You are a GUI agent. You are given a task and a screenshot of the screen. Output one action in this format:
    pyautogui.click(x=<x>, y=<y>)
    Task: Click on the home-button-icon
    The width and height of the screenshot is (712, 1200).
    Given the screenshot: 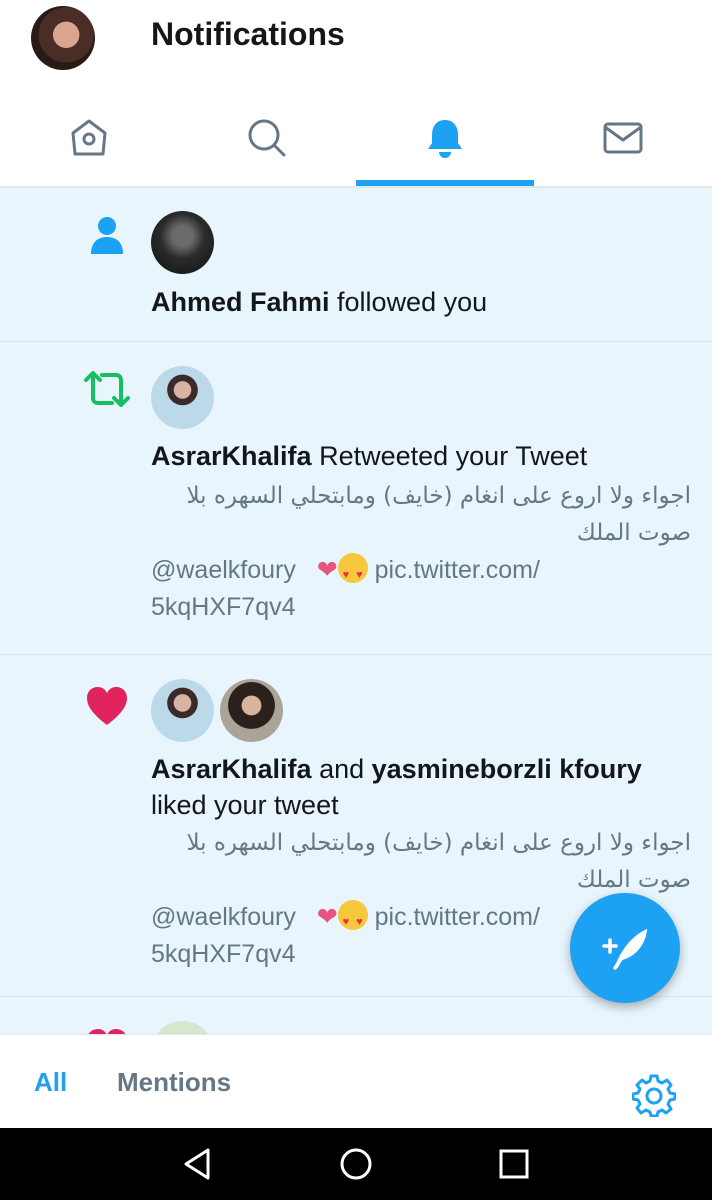 What is the action you would take?
    pyautogui.click(x=356, y=1164)
    